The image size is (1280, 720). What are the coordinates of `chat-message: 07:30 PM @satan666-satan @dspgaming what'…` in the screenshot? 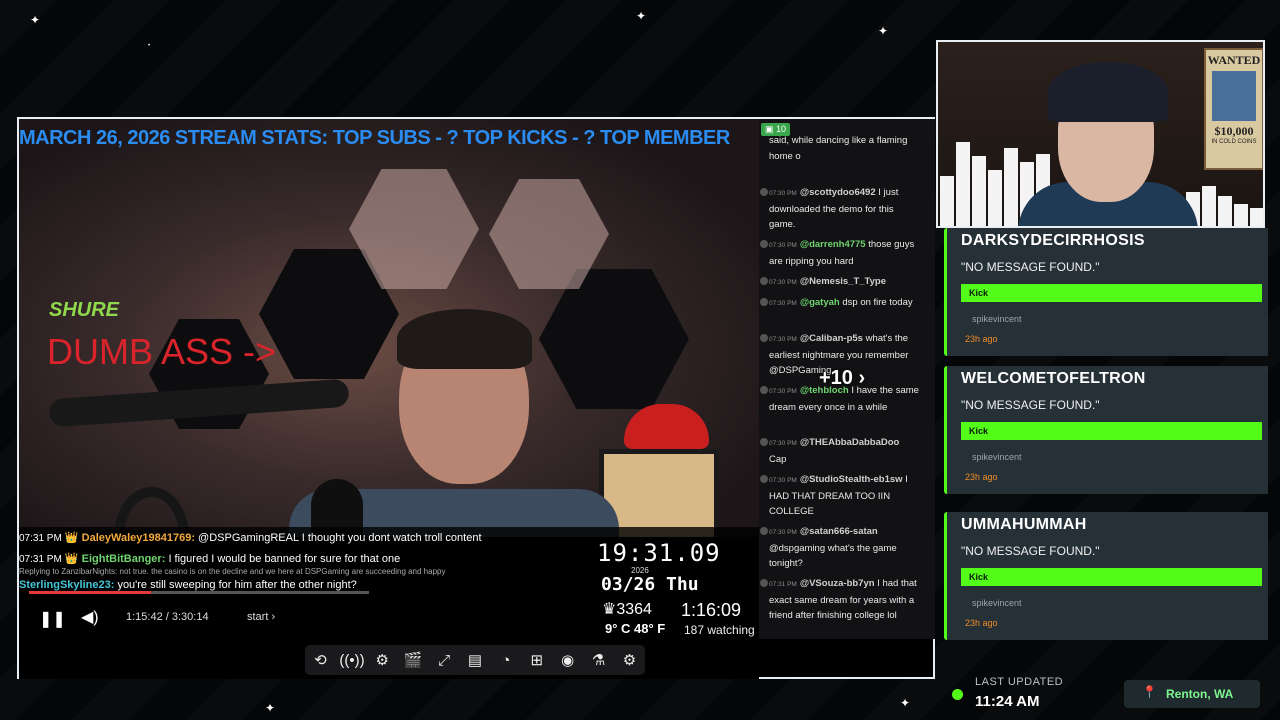 It's located at (839, 548).